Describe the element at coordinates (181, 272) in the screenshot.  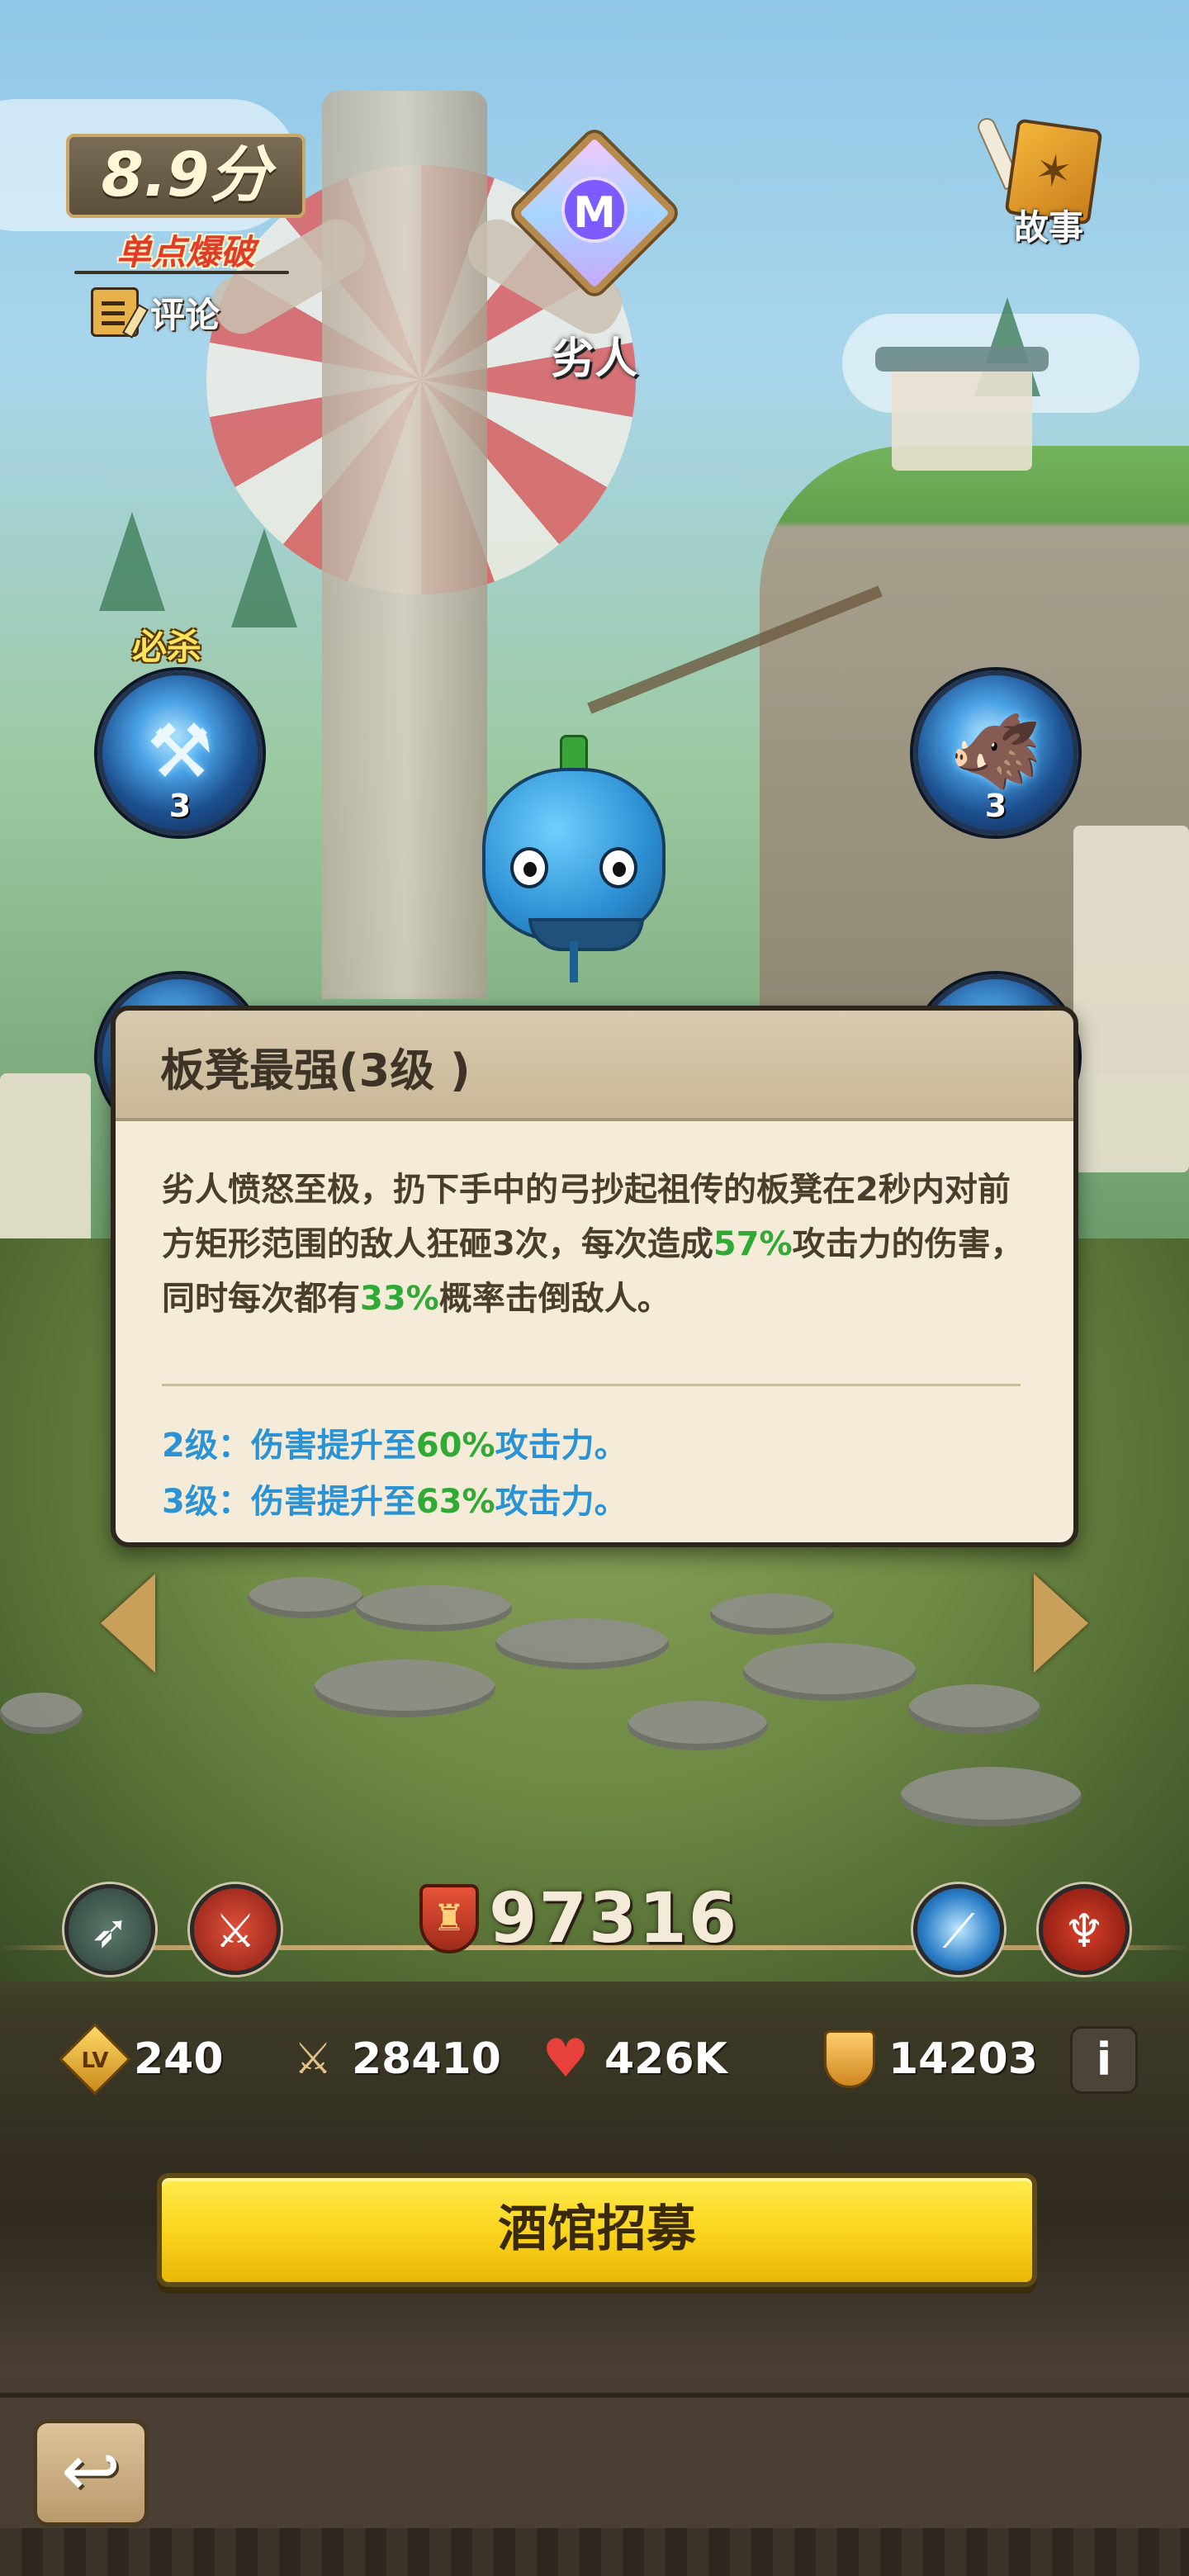
I see `score-divider` at that location.